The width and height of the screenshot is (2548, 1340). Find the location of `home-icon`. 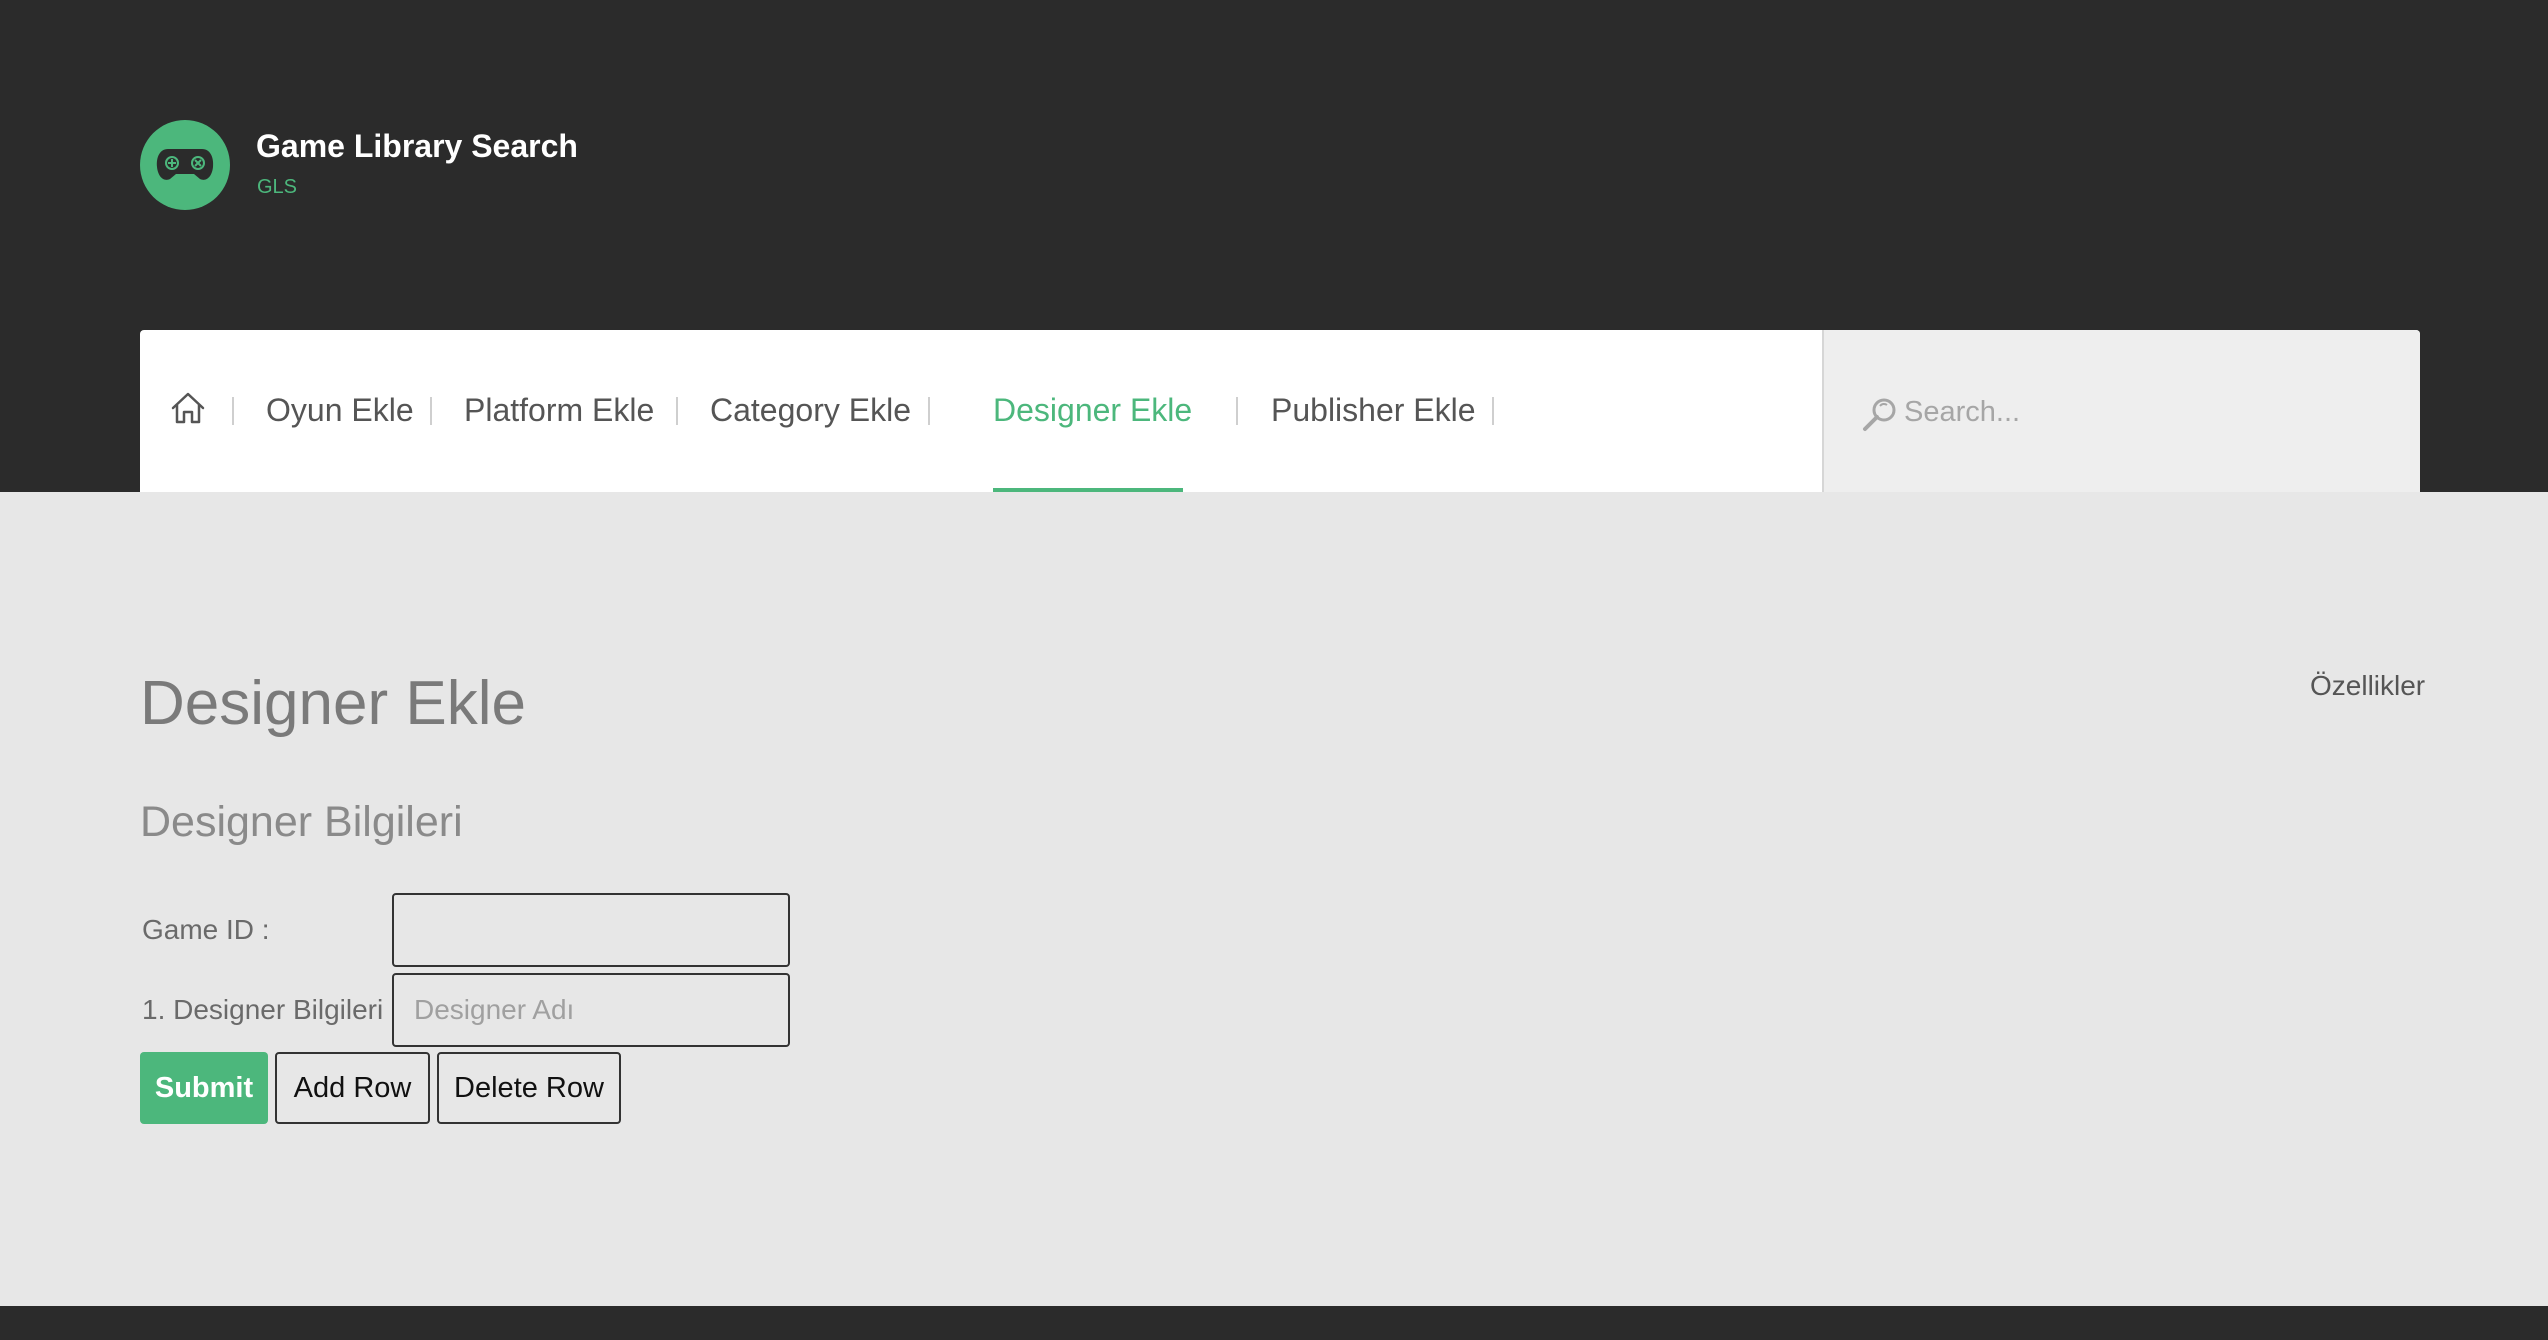

home-icon is located at coordinates (188, 408).